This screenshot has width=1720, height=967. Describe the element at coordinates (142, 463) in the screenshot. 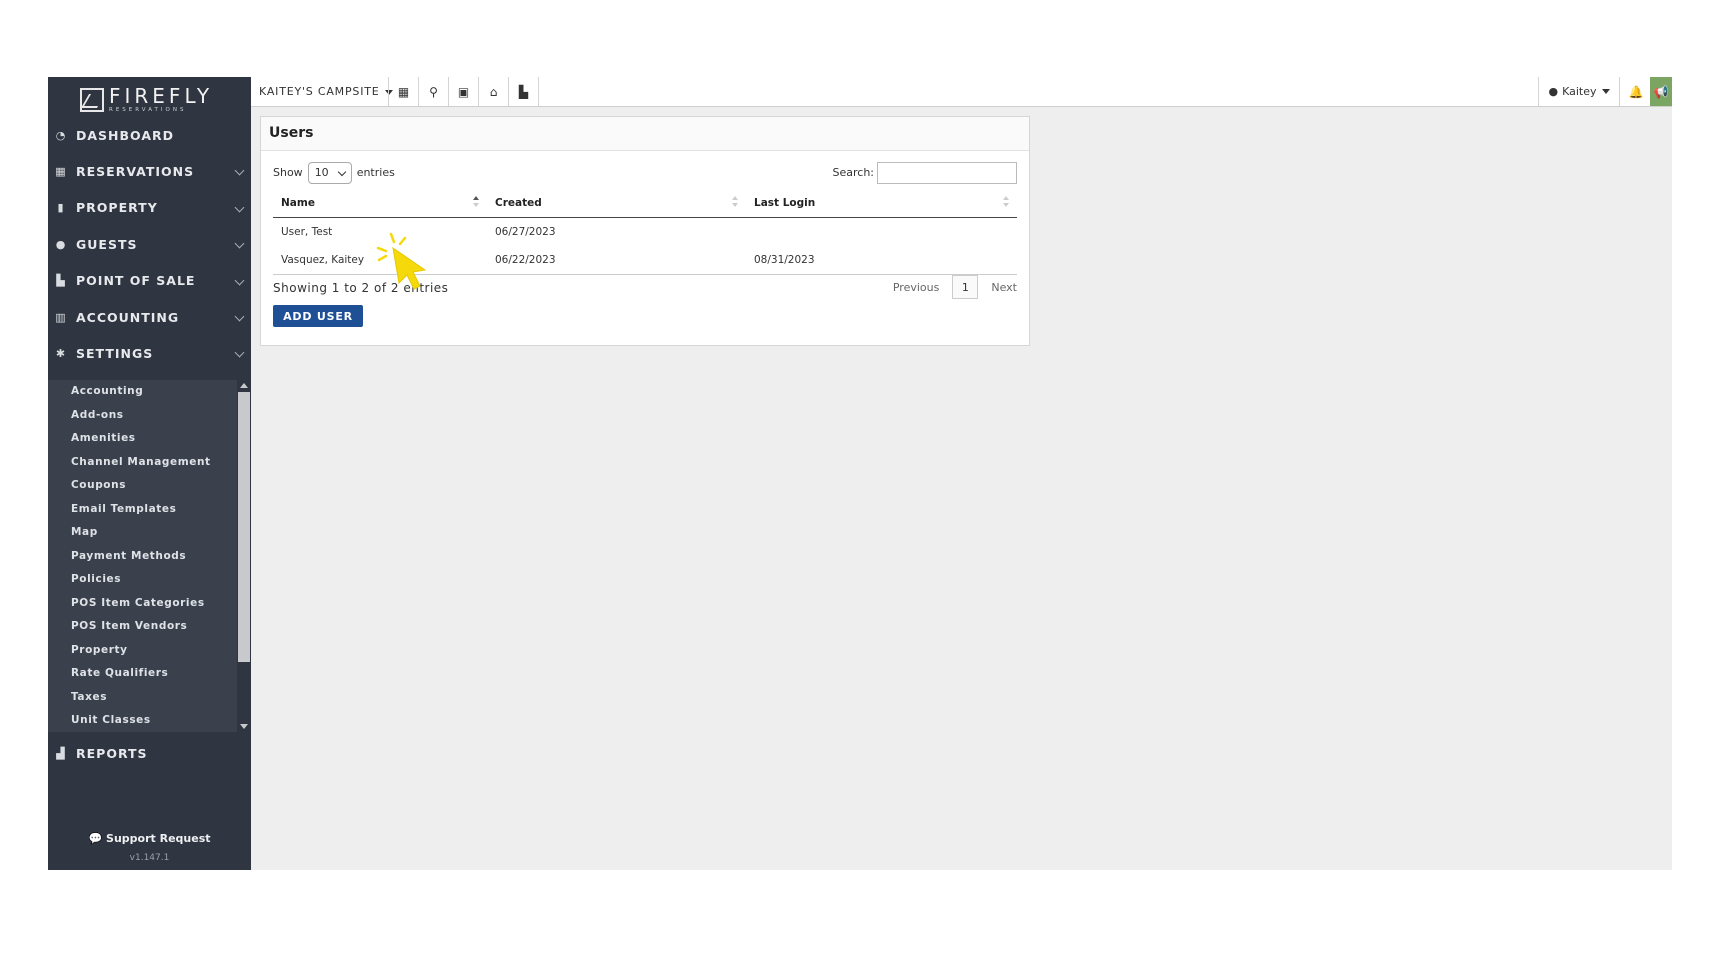

I see `submenu-item-channel-management: Channel Management` at that location.